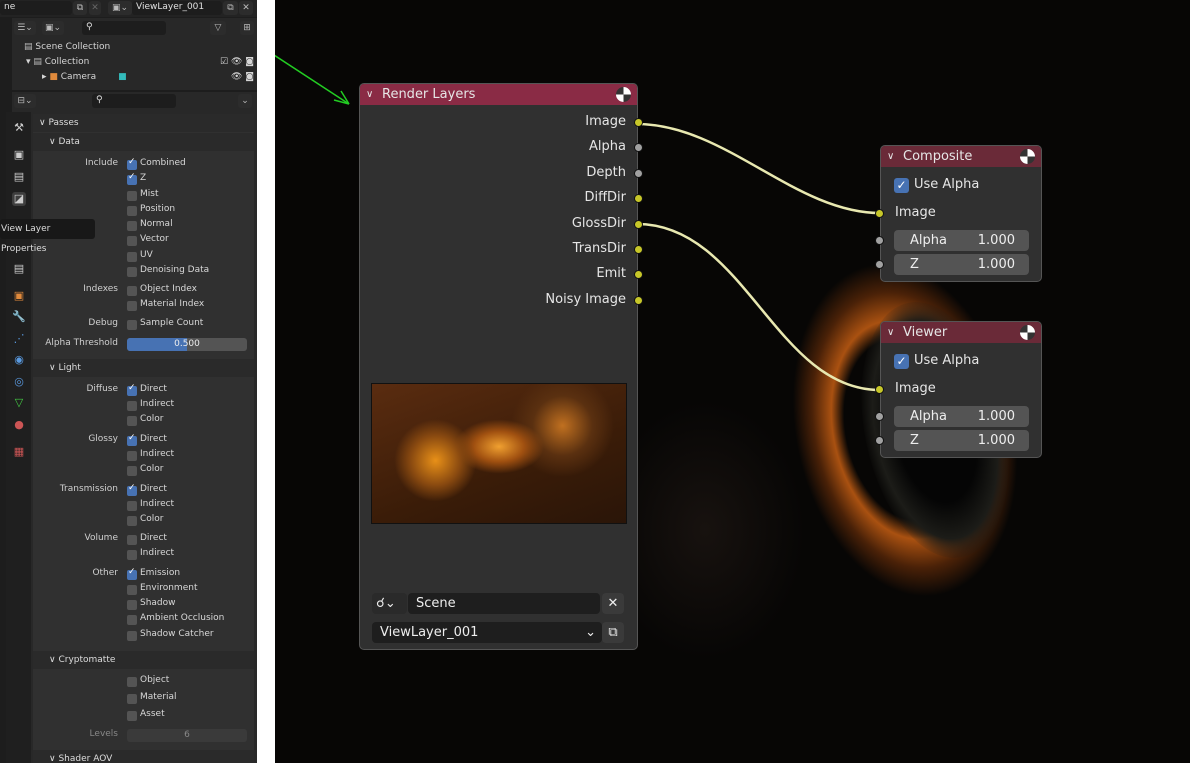 This screenshot has width=1190, height=763. I want to click on output-icon: ▤, so click(19, 177).